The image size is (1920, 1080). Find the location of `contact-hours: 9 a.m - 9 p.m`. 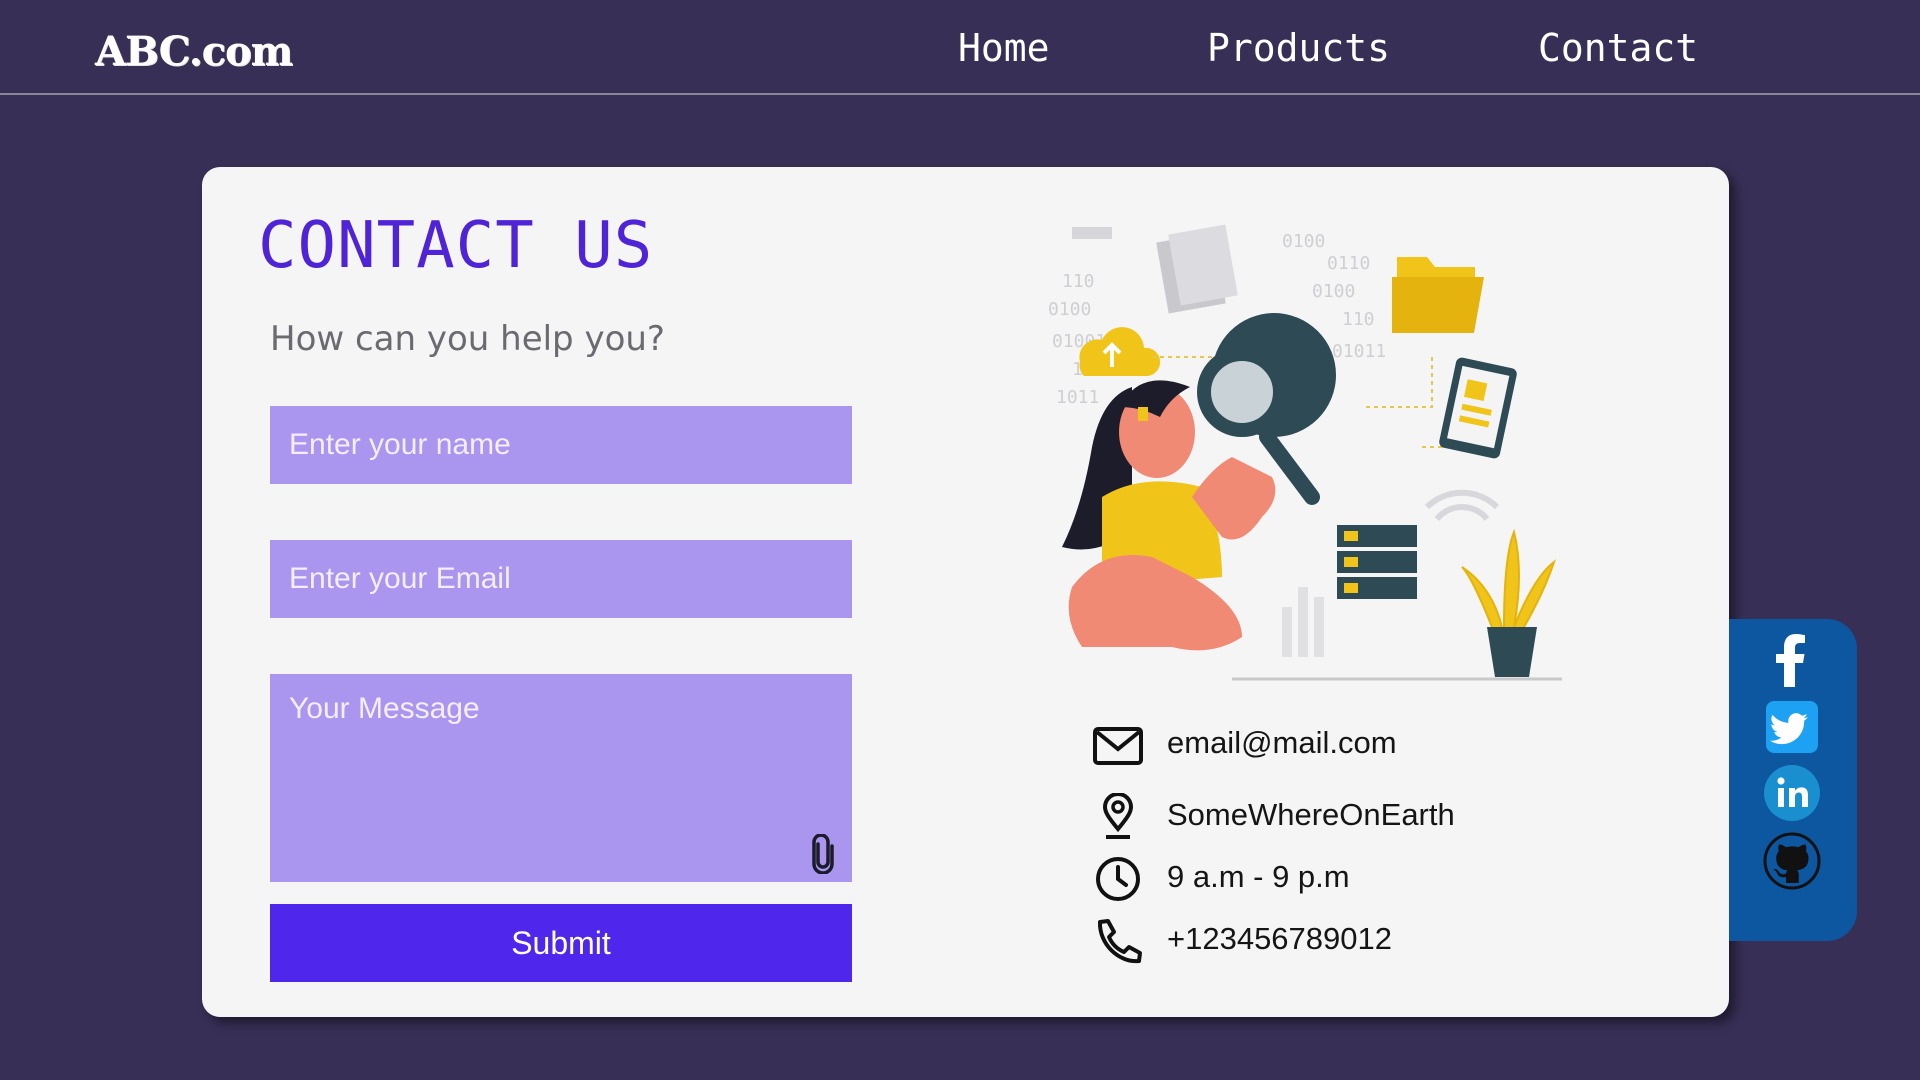

contact-hours: 9 a.m - 9 p.m is located at coordinates (1258, 876).